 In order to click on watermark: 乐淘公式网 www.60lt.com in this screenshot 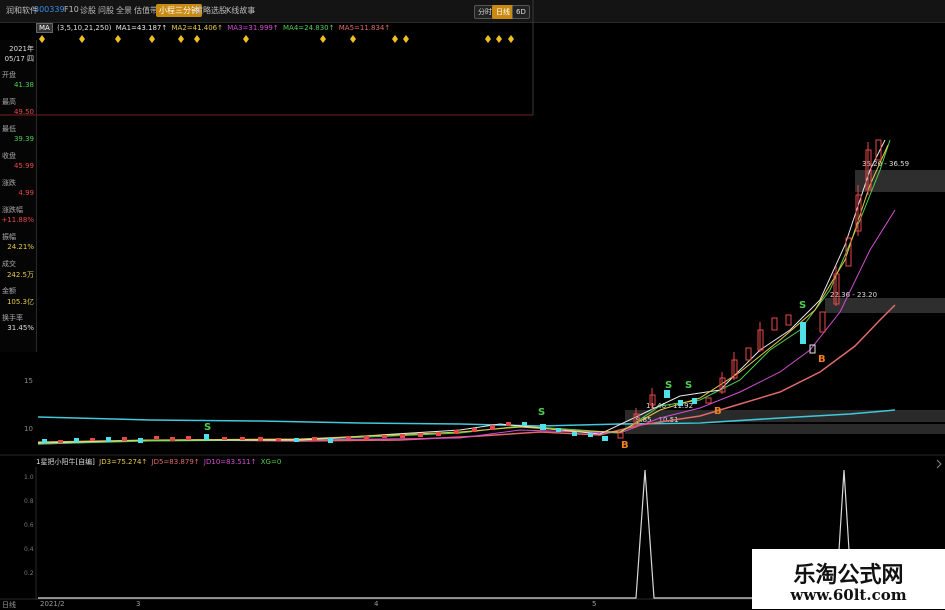, I will do `click(848, 579)`.